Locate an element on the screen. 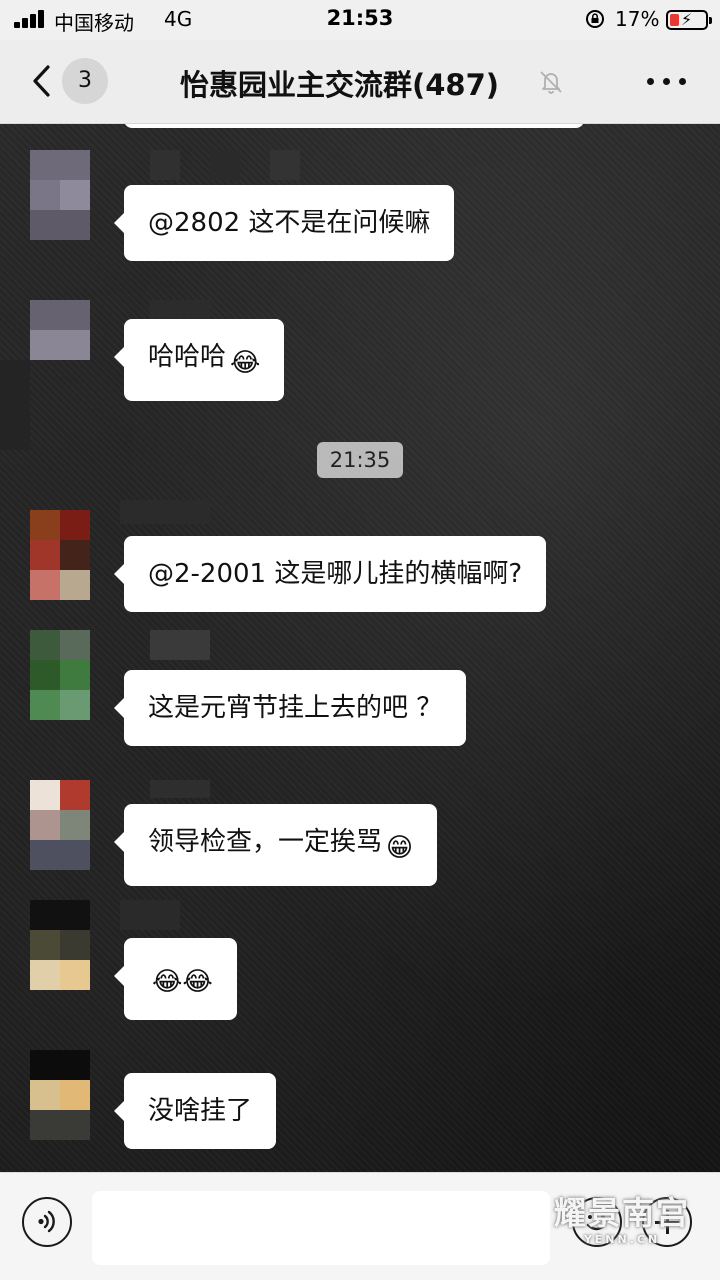 This screenshot has height=1280, width=720. voice-wave-icon is located at coordinates (46, 1221).